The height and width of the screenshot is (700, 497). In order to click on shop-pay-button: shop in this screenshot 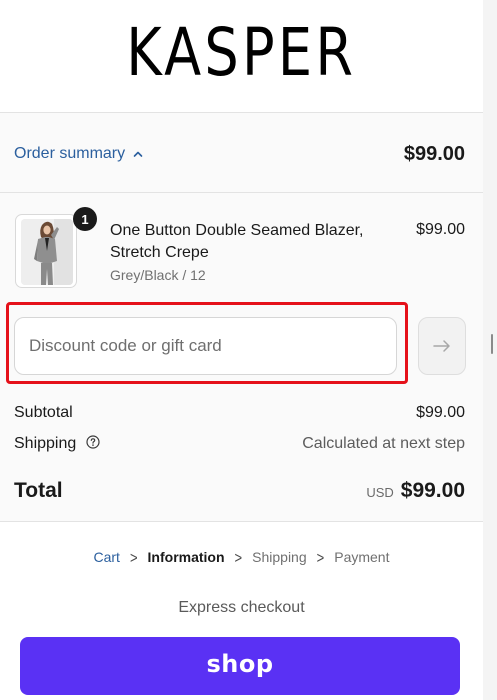, I will do `click(240, 666)`.